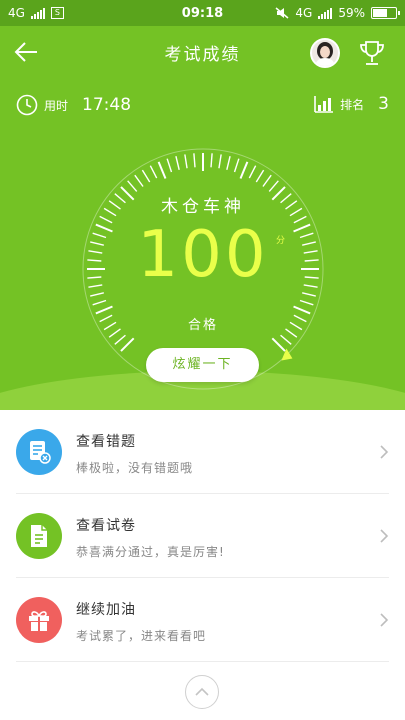  Describe the element at coordinates (106, 526) in the screenshot. I see `list-item-title: 查看试卷` at that location.